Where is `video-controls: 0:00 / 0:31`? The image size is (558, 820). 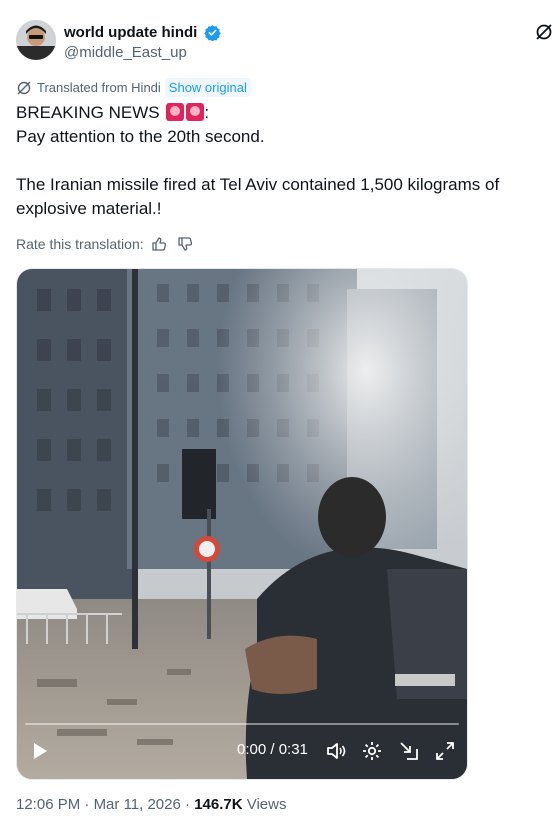 video-controls: 0:00 / 0:31 is located at coordinates (242, 748).